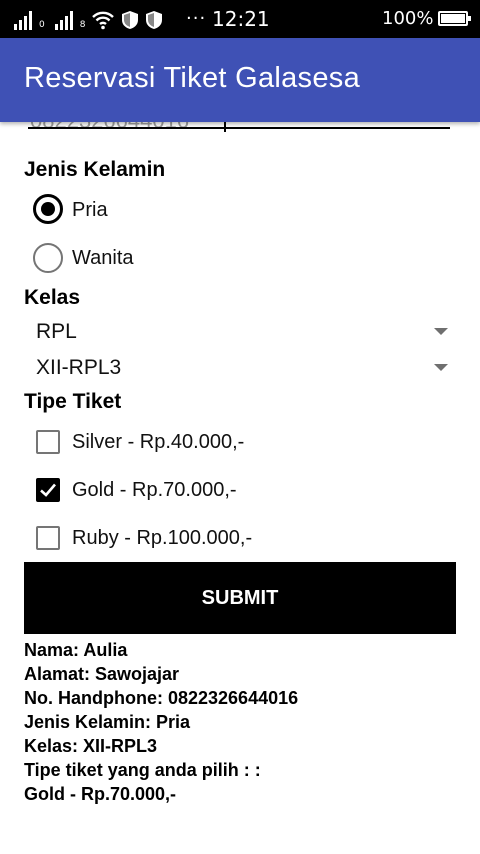  What do you see at coordinates (52, 297) in the screenshot?
I see `class-label: Kelas` at bounding box center [52, 297].